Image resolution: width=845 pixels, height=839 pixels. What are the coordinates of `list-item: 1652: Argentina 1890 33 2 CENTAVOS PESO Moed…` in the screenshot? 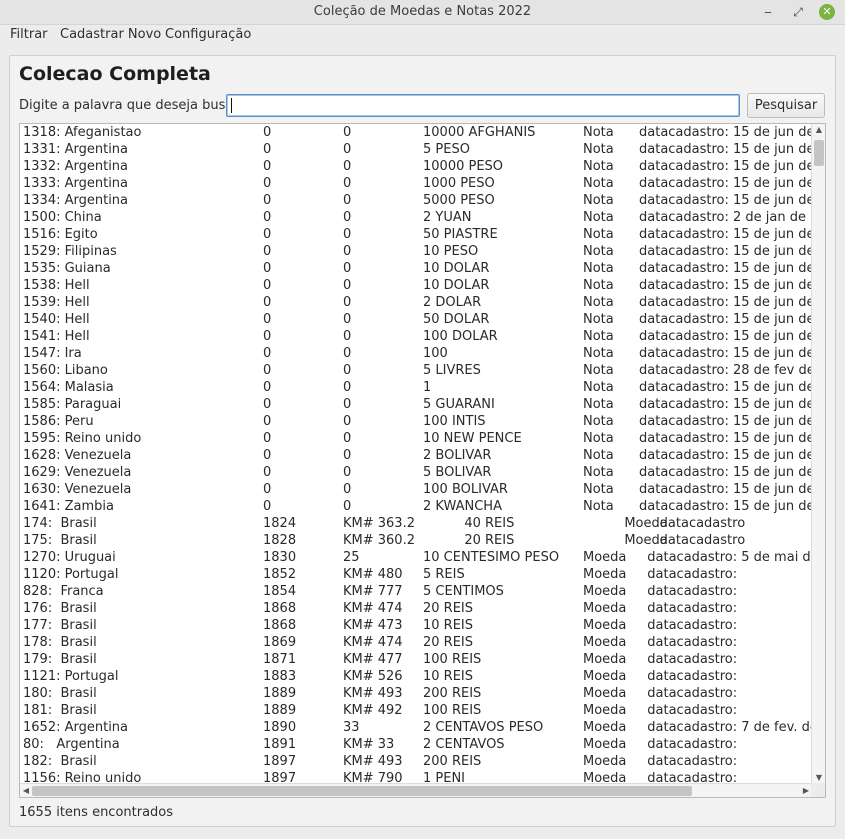 It's located at (416, 727).